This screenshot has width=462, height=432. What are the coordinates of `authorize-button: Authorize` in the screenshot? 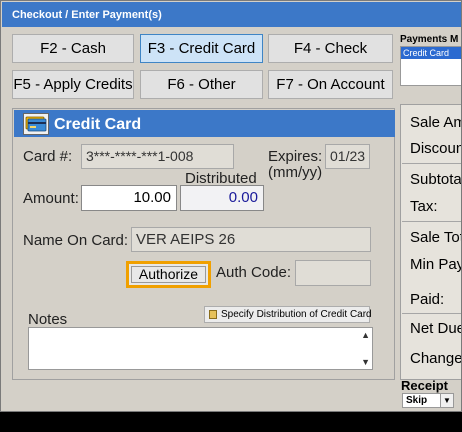 It's located at (168, 274).